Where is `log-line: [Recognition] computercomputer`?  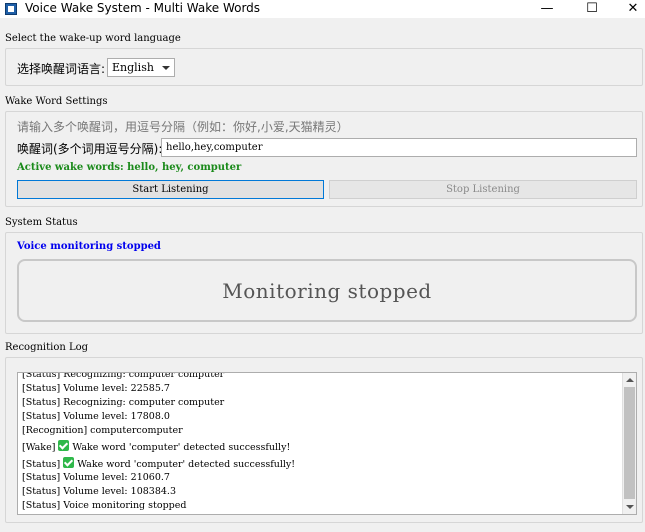
log-line: [Recognition] computercomputer is located at coordinates (102, 430).